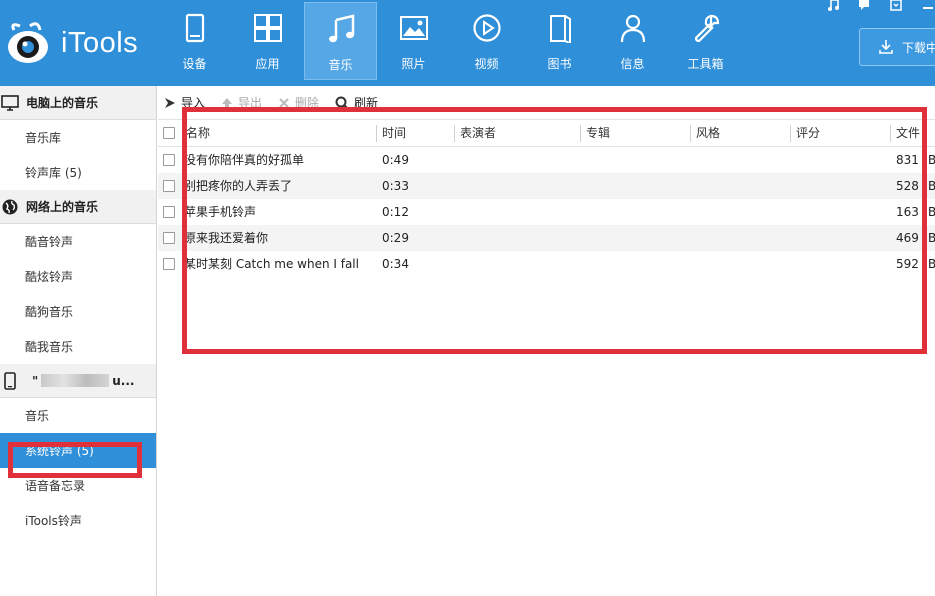  Describe the element at coordinates (486, 64) in the screenshot. I see `nav-tab-label: 视频` at that location.